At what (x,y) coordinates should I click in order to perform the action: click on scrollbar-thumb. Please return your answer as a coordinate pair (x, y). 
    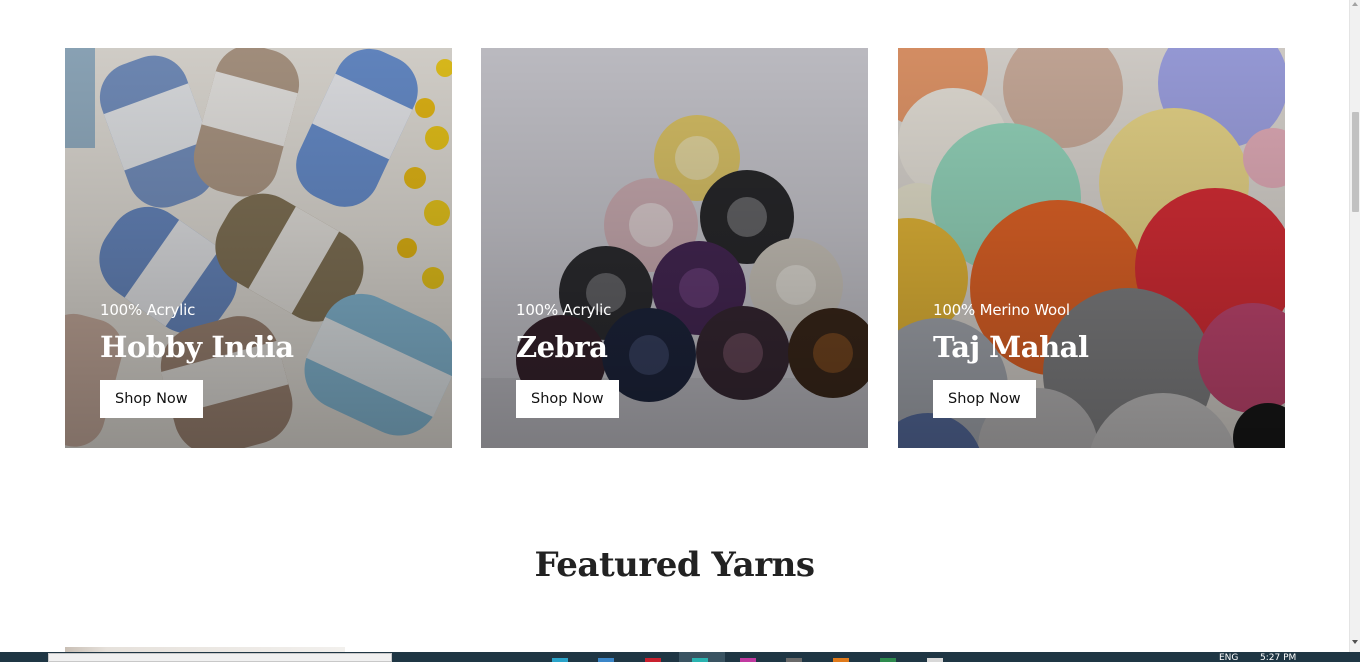
    Looking at the image, I should click on (1355, 162).